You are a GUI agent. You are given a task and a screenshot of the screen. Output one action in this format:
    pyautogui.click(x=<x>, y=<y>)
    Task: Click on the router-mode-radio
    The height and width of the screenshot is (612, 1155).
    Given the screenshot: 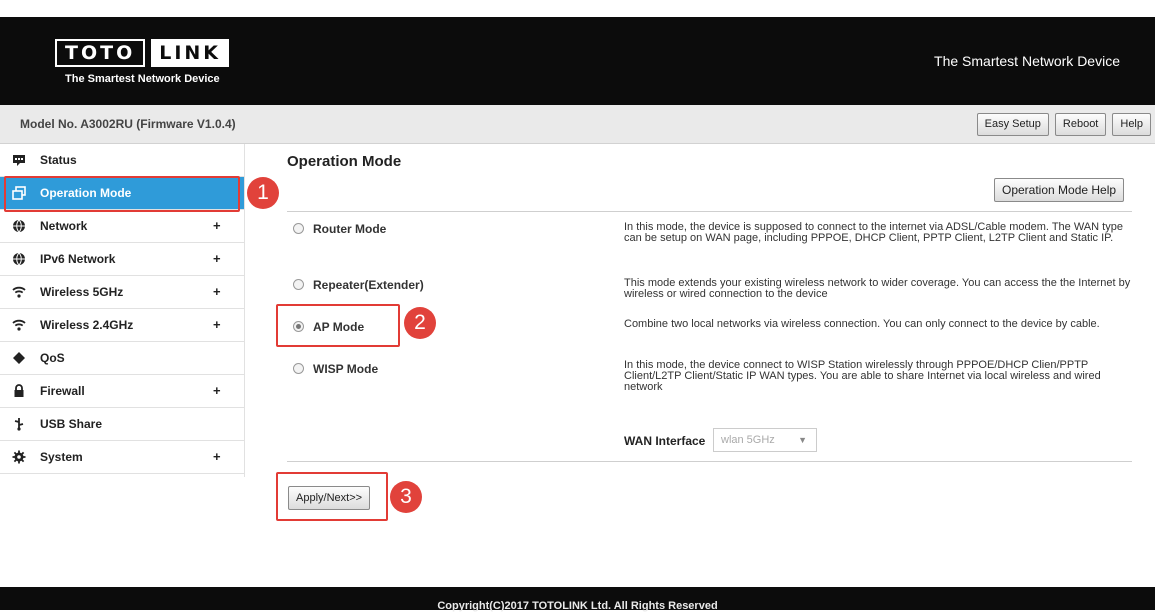 What is the action you would take?
    pyautogui.click(x=298, y=228)
    